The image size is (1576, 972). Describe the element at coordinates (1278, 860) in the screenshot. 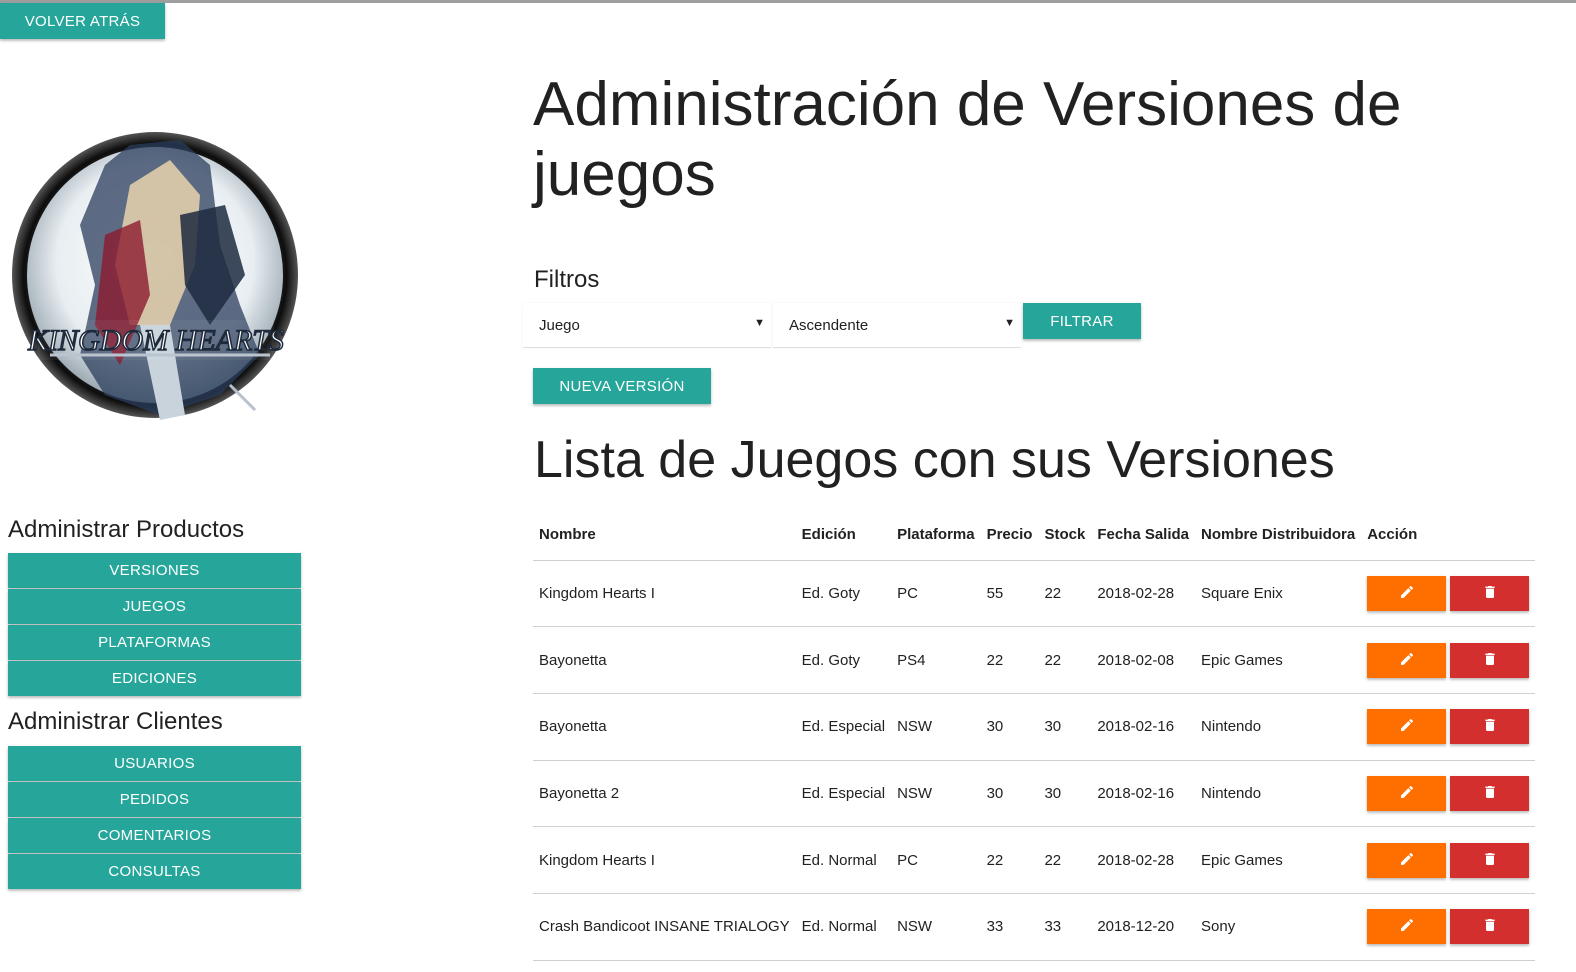

I see `cell-distribuidora: Epic Games` at that location.